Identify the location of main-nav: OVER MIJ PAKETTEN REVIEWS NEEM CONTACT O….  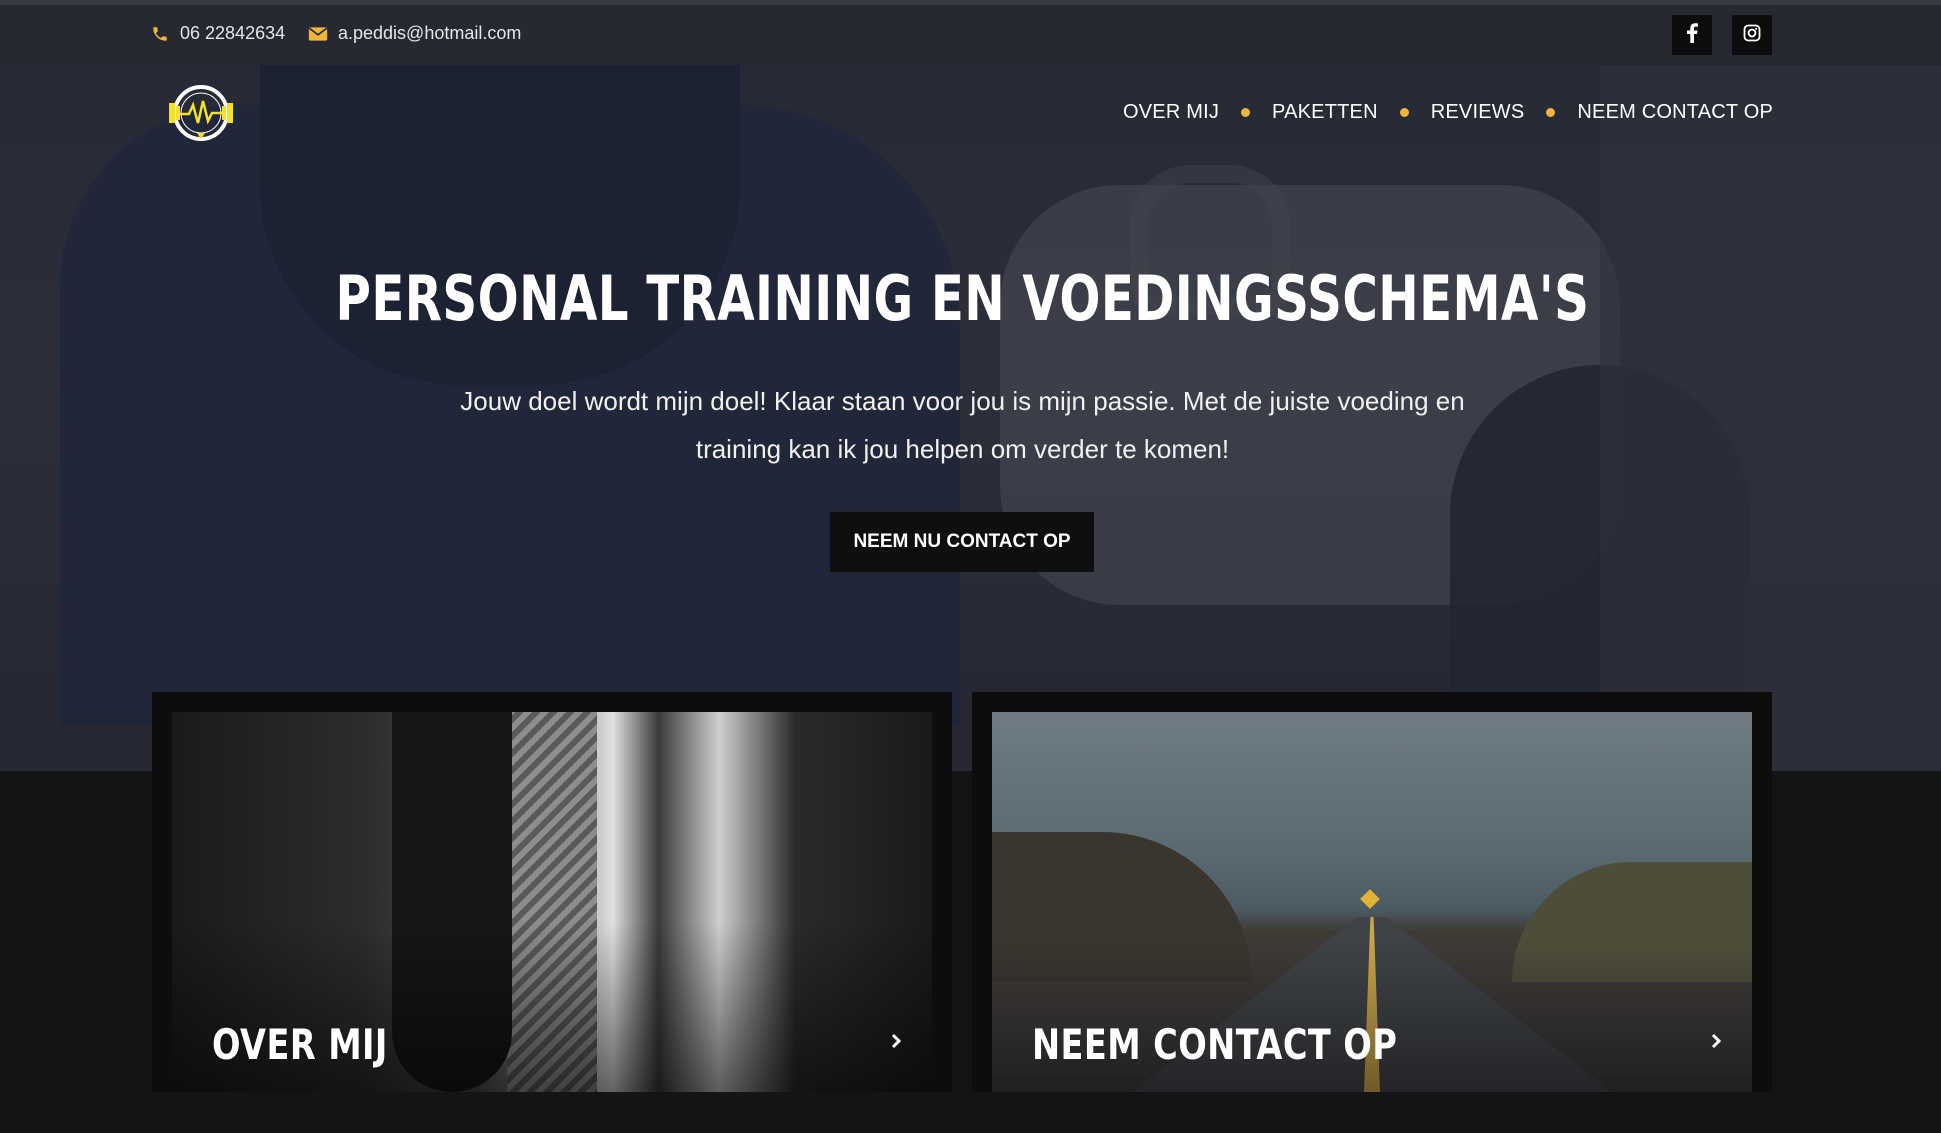
(1448, 112).